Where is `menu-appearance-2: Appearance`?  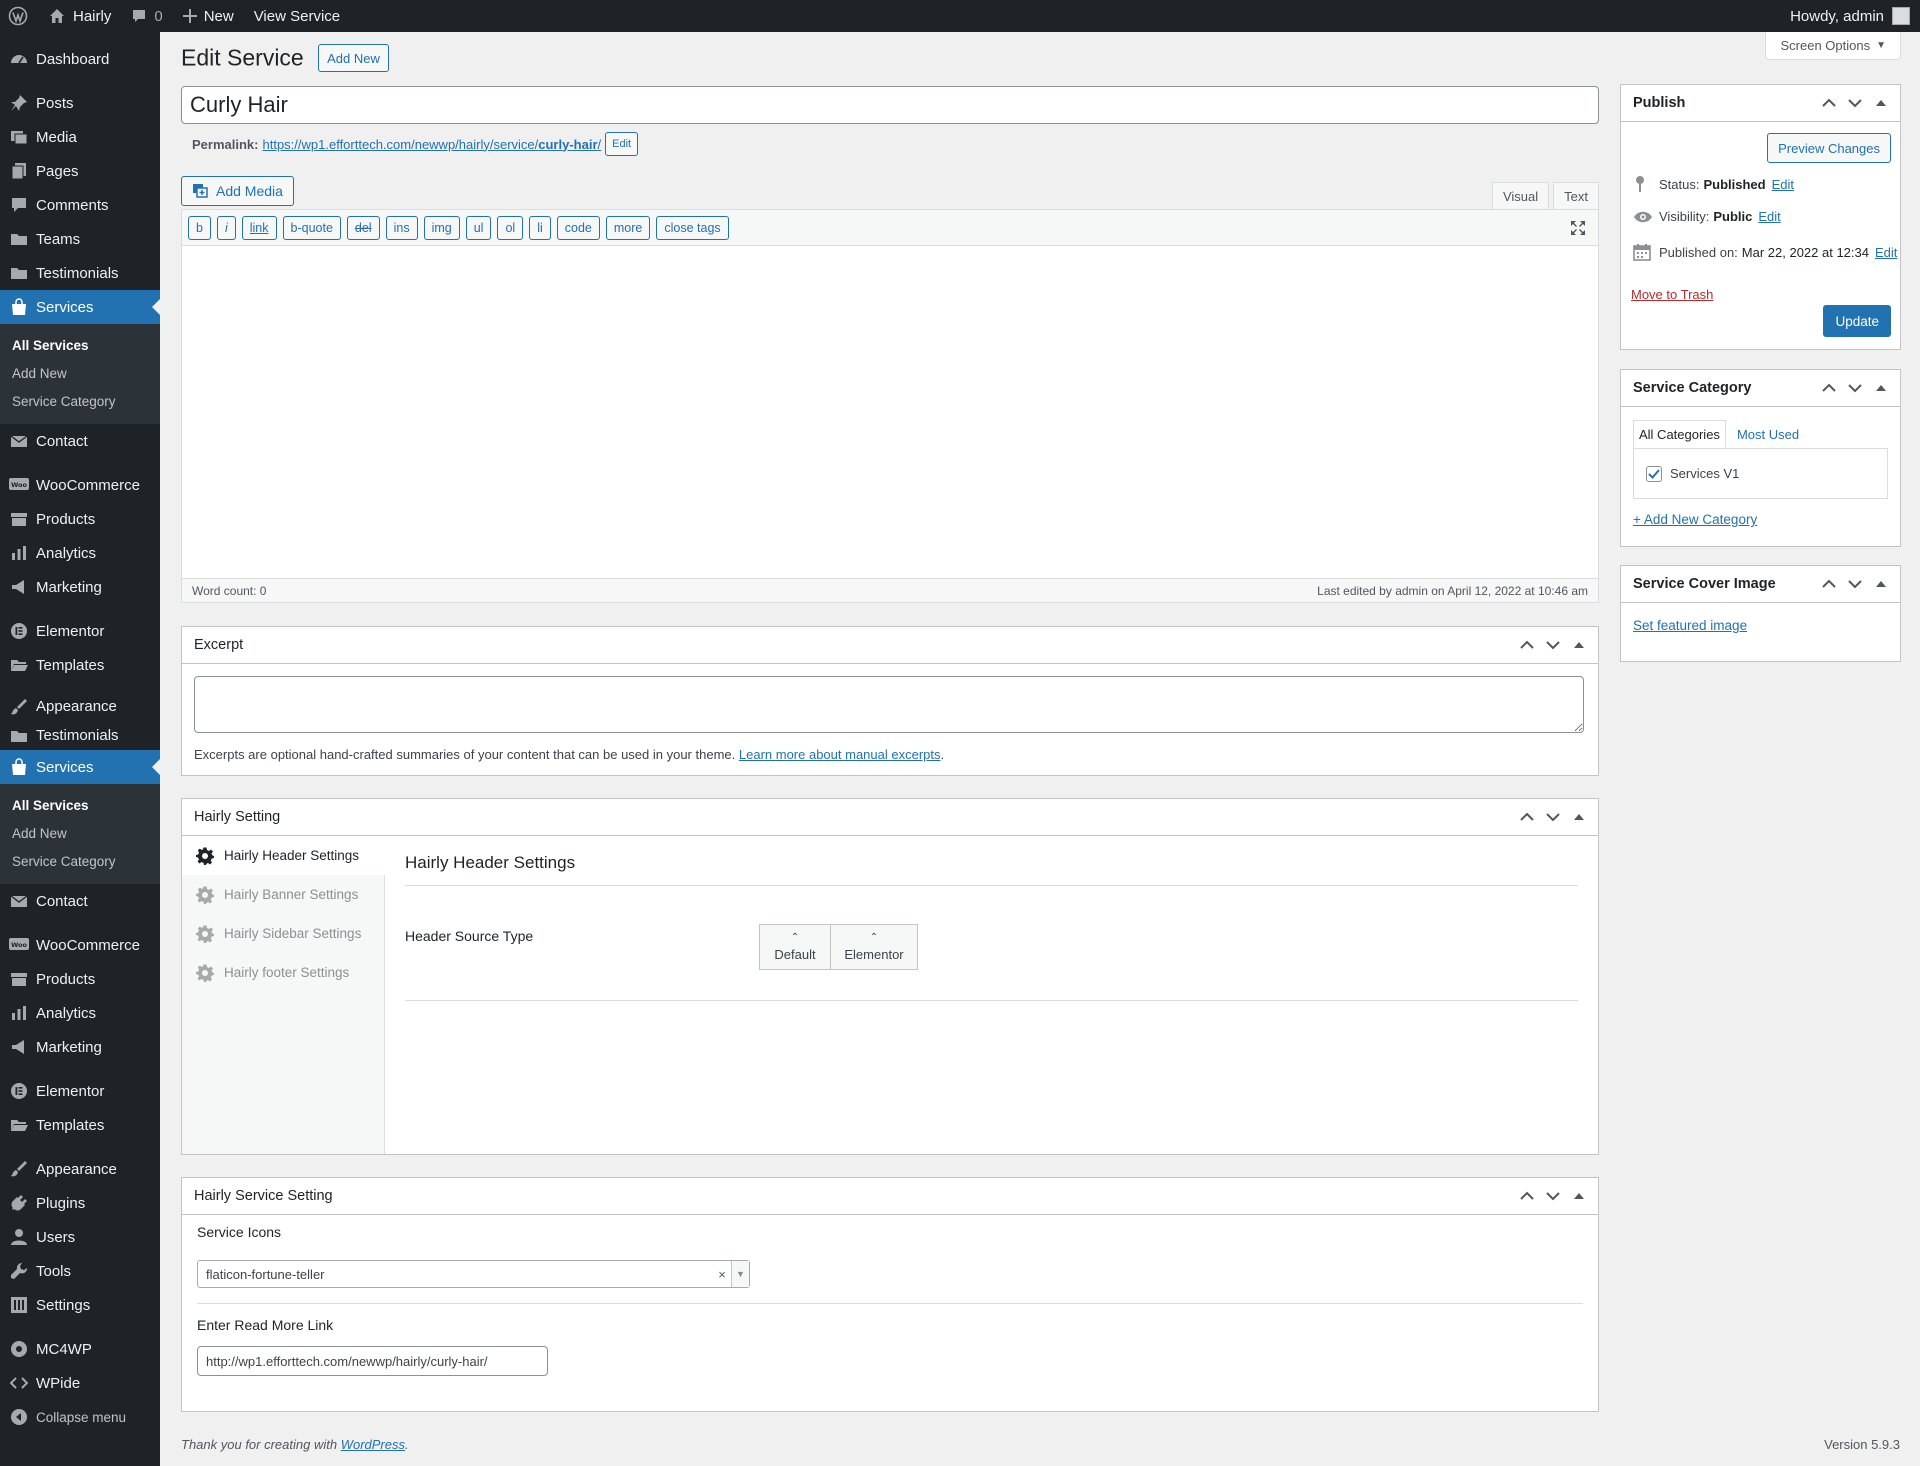
menu-appearance-2: Appearance is located at coordinates (80, 1169).